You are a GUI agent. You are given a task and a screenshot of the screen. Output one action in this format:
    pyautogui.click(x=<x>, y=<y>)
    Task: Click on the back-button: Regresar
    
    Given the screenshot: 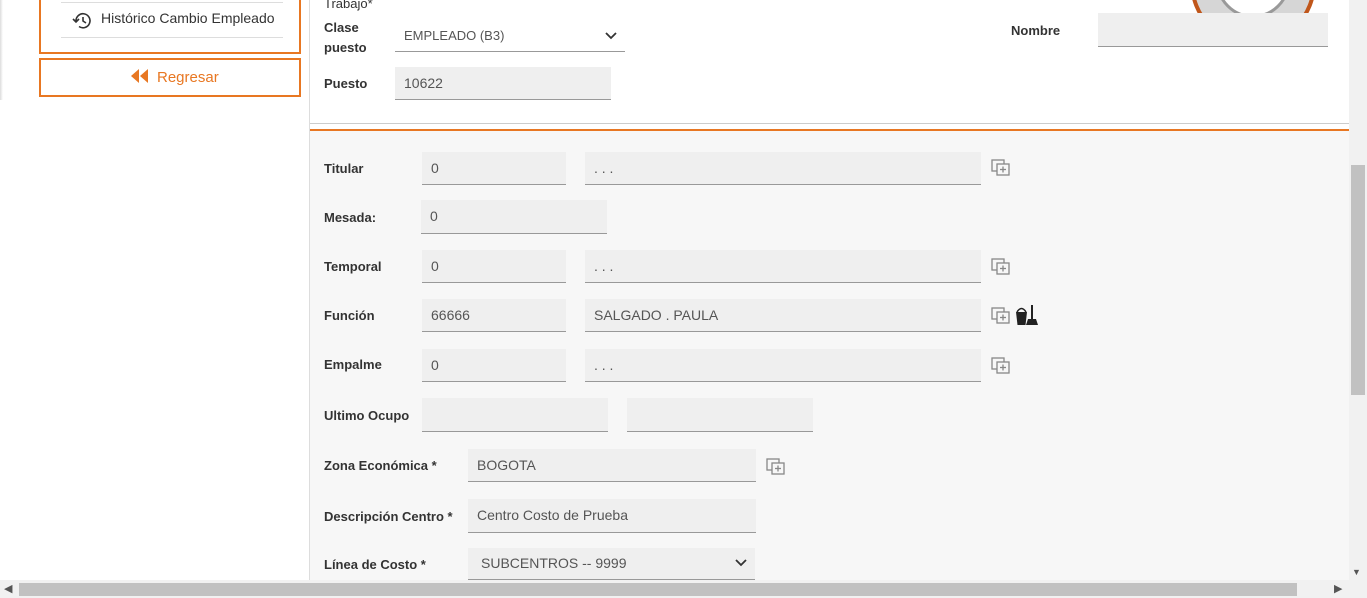 What is the action you would take?
    pyautogui.click(x=170, y=77)
    